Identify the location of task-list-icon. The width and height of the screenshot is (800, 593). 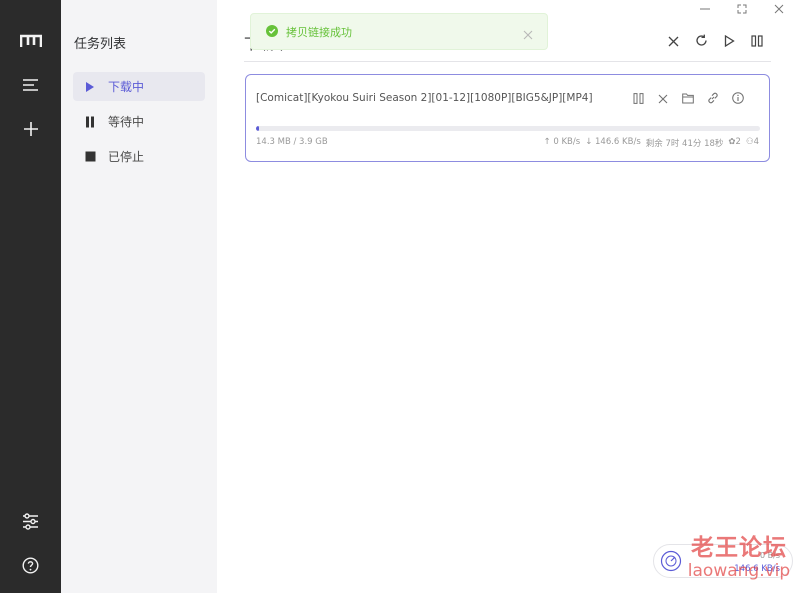
(30, 85).